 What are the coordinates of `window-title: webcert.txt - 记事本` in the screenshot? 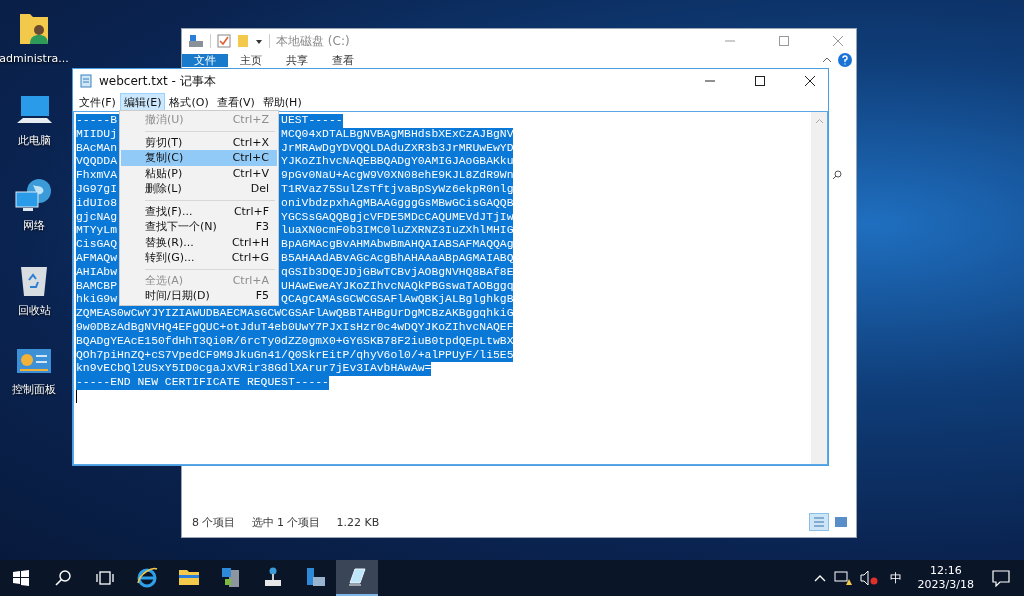 It's located at (157, 81).